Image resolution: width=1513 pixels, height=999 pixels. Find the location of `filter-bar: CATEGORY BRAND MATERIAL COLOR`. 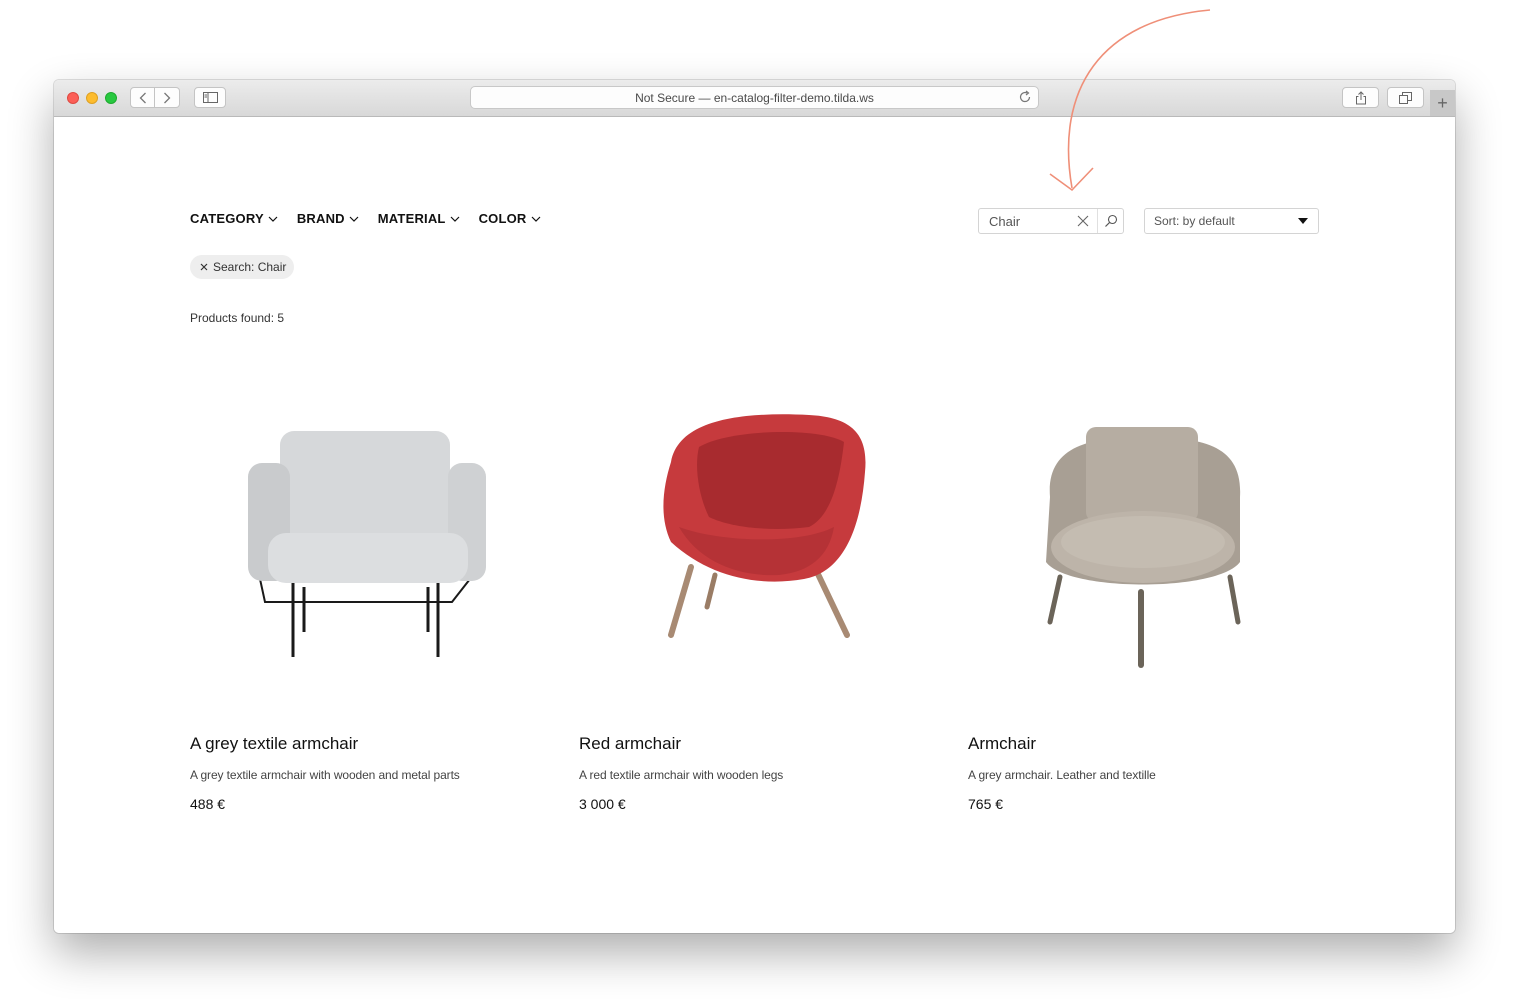

filter-bar: CATEGORY BRAND MATERIAL COLOR is located at coordinates (365, 218).